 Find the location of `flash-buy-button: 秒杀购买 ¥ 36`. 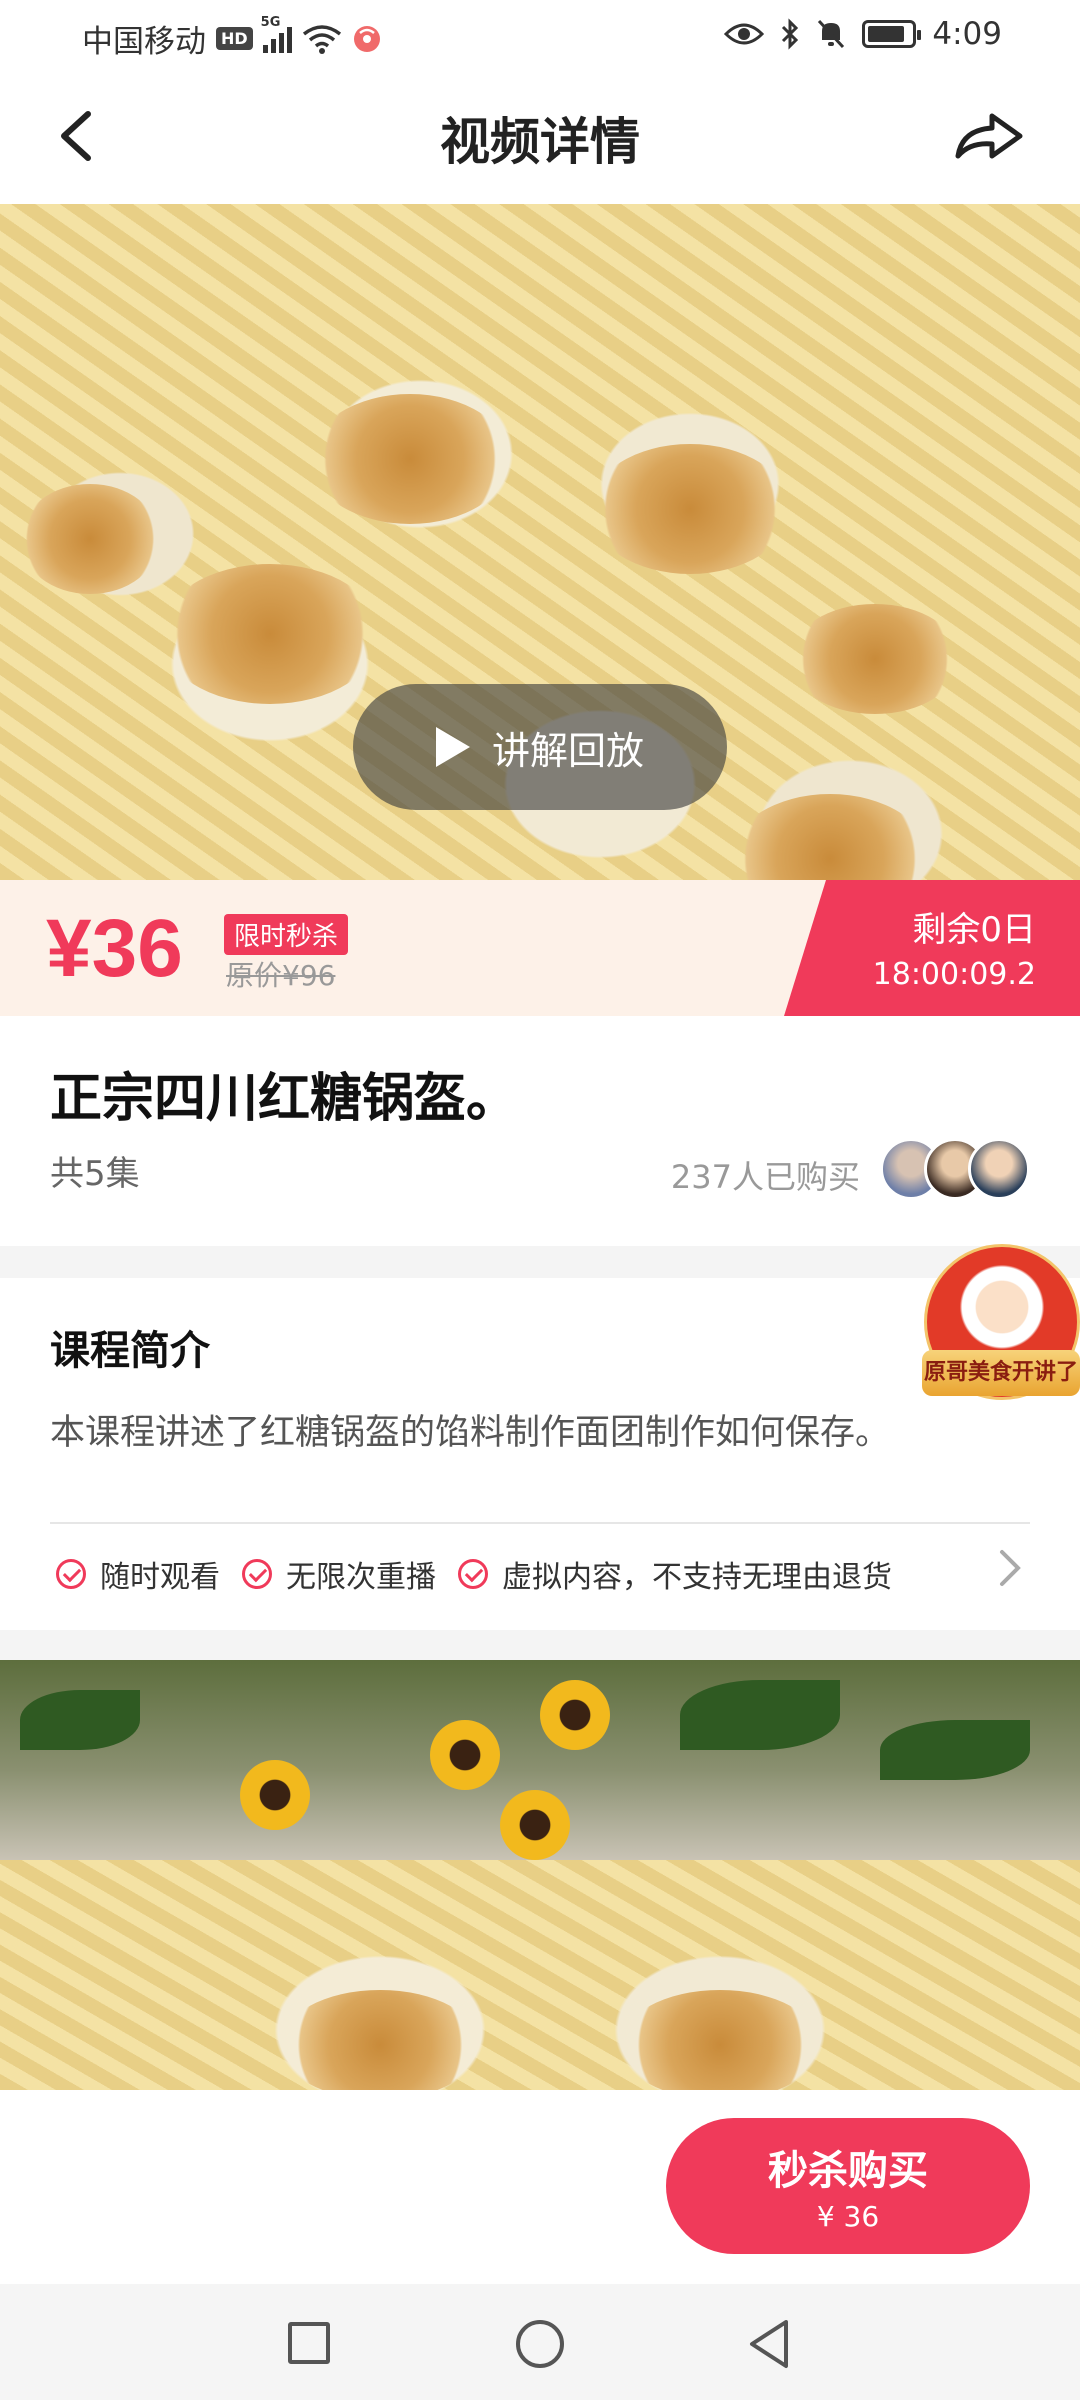

flash-buy-button: 秒杀购买 ¥ 36 is located at coordinates (848, 2186).